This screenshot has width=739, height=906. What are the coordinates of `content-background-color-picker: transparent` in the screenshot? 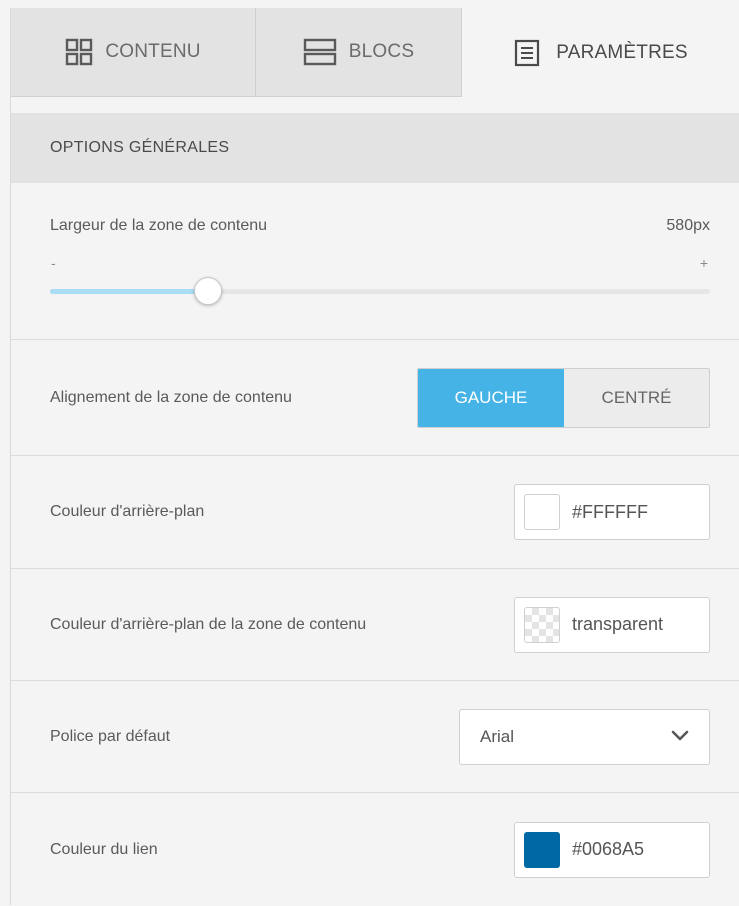 It's located at (612, 624).